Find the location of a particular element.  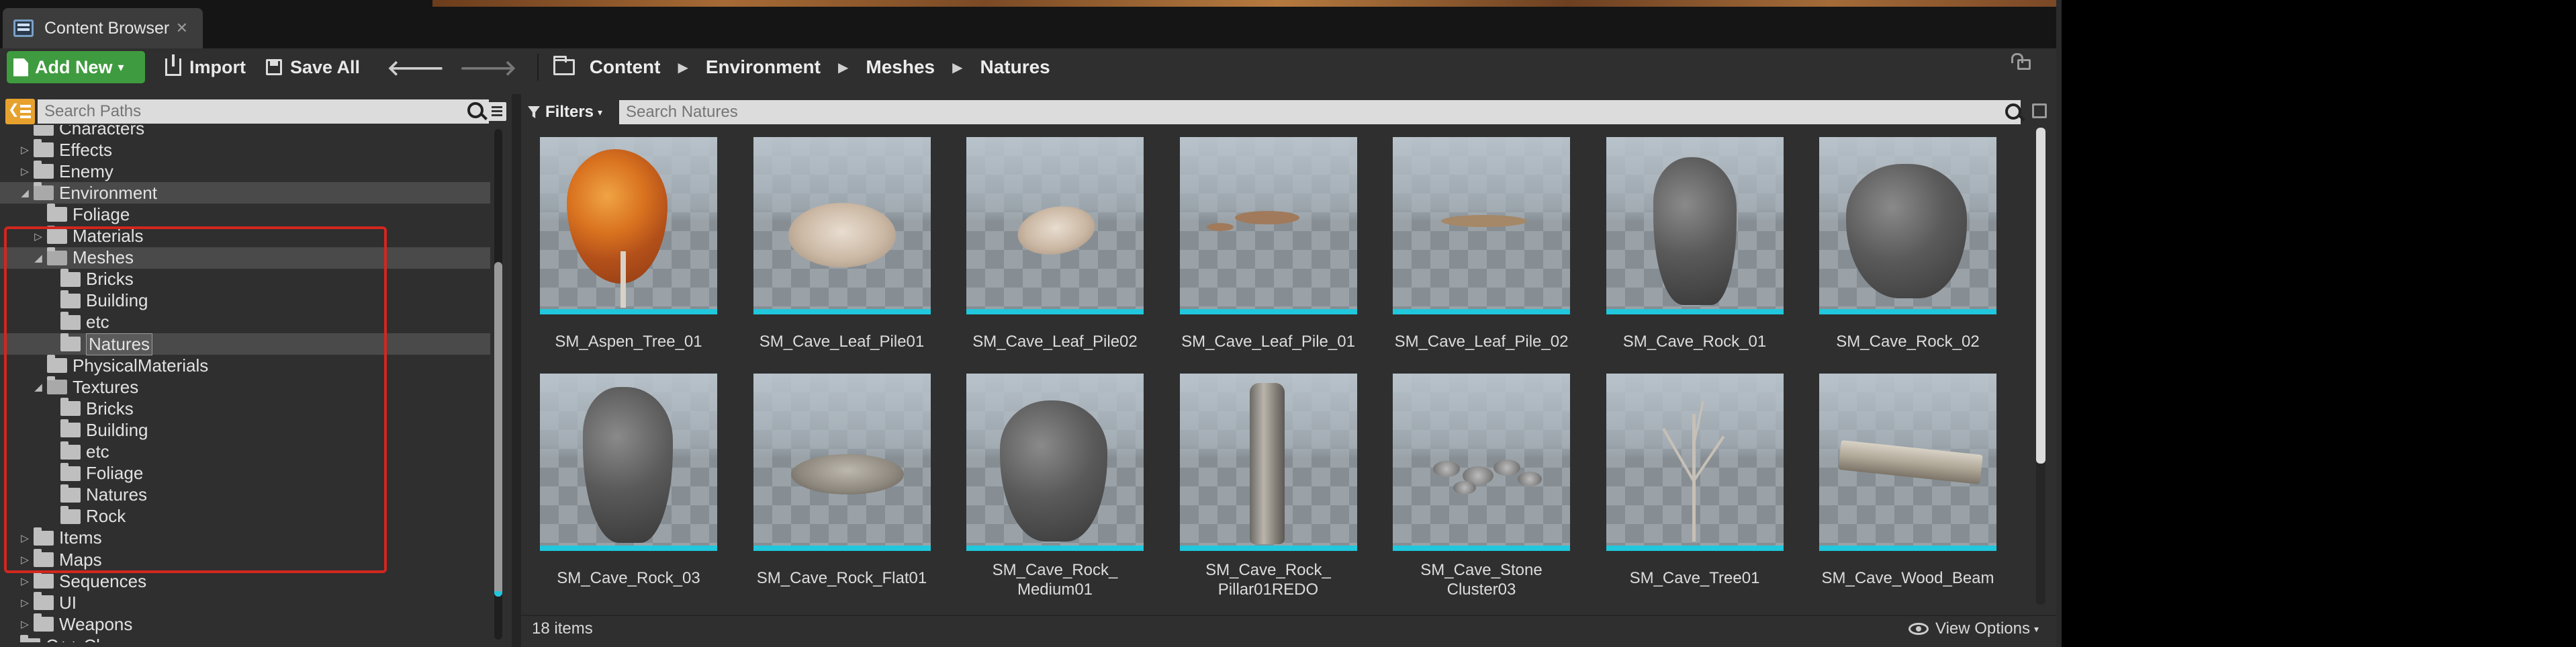

tree-item-label: Building is located at coordinates (117, 430).